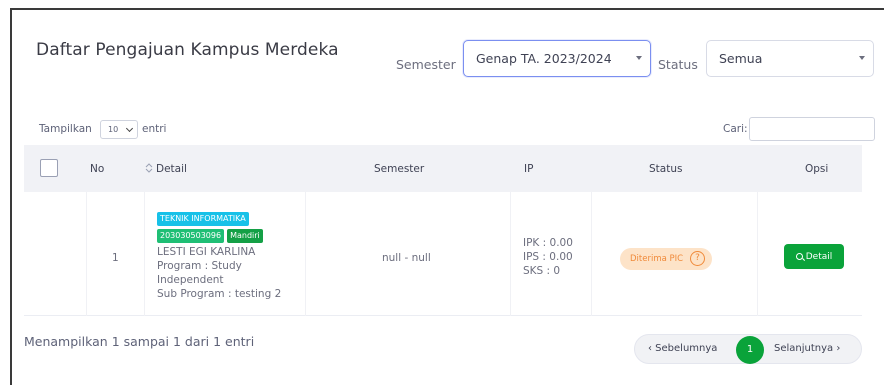 The width and height of the screenshot is (884, 385). Describe the element at coordinates (203, 219) in the screenshot. I see `program-study-badge: TEKNIK INFORMATIKA` at that location.